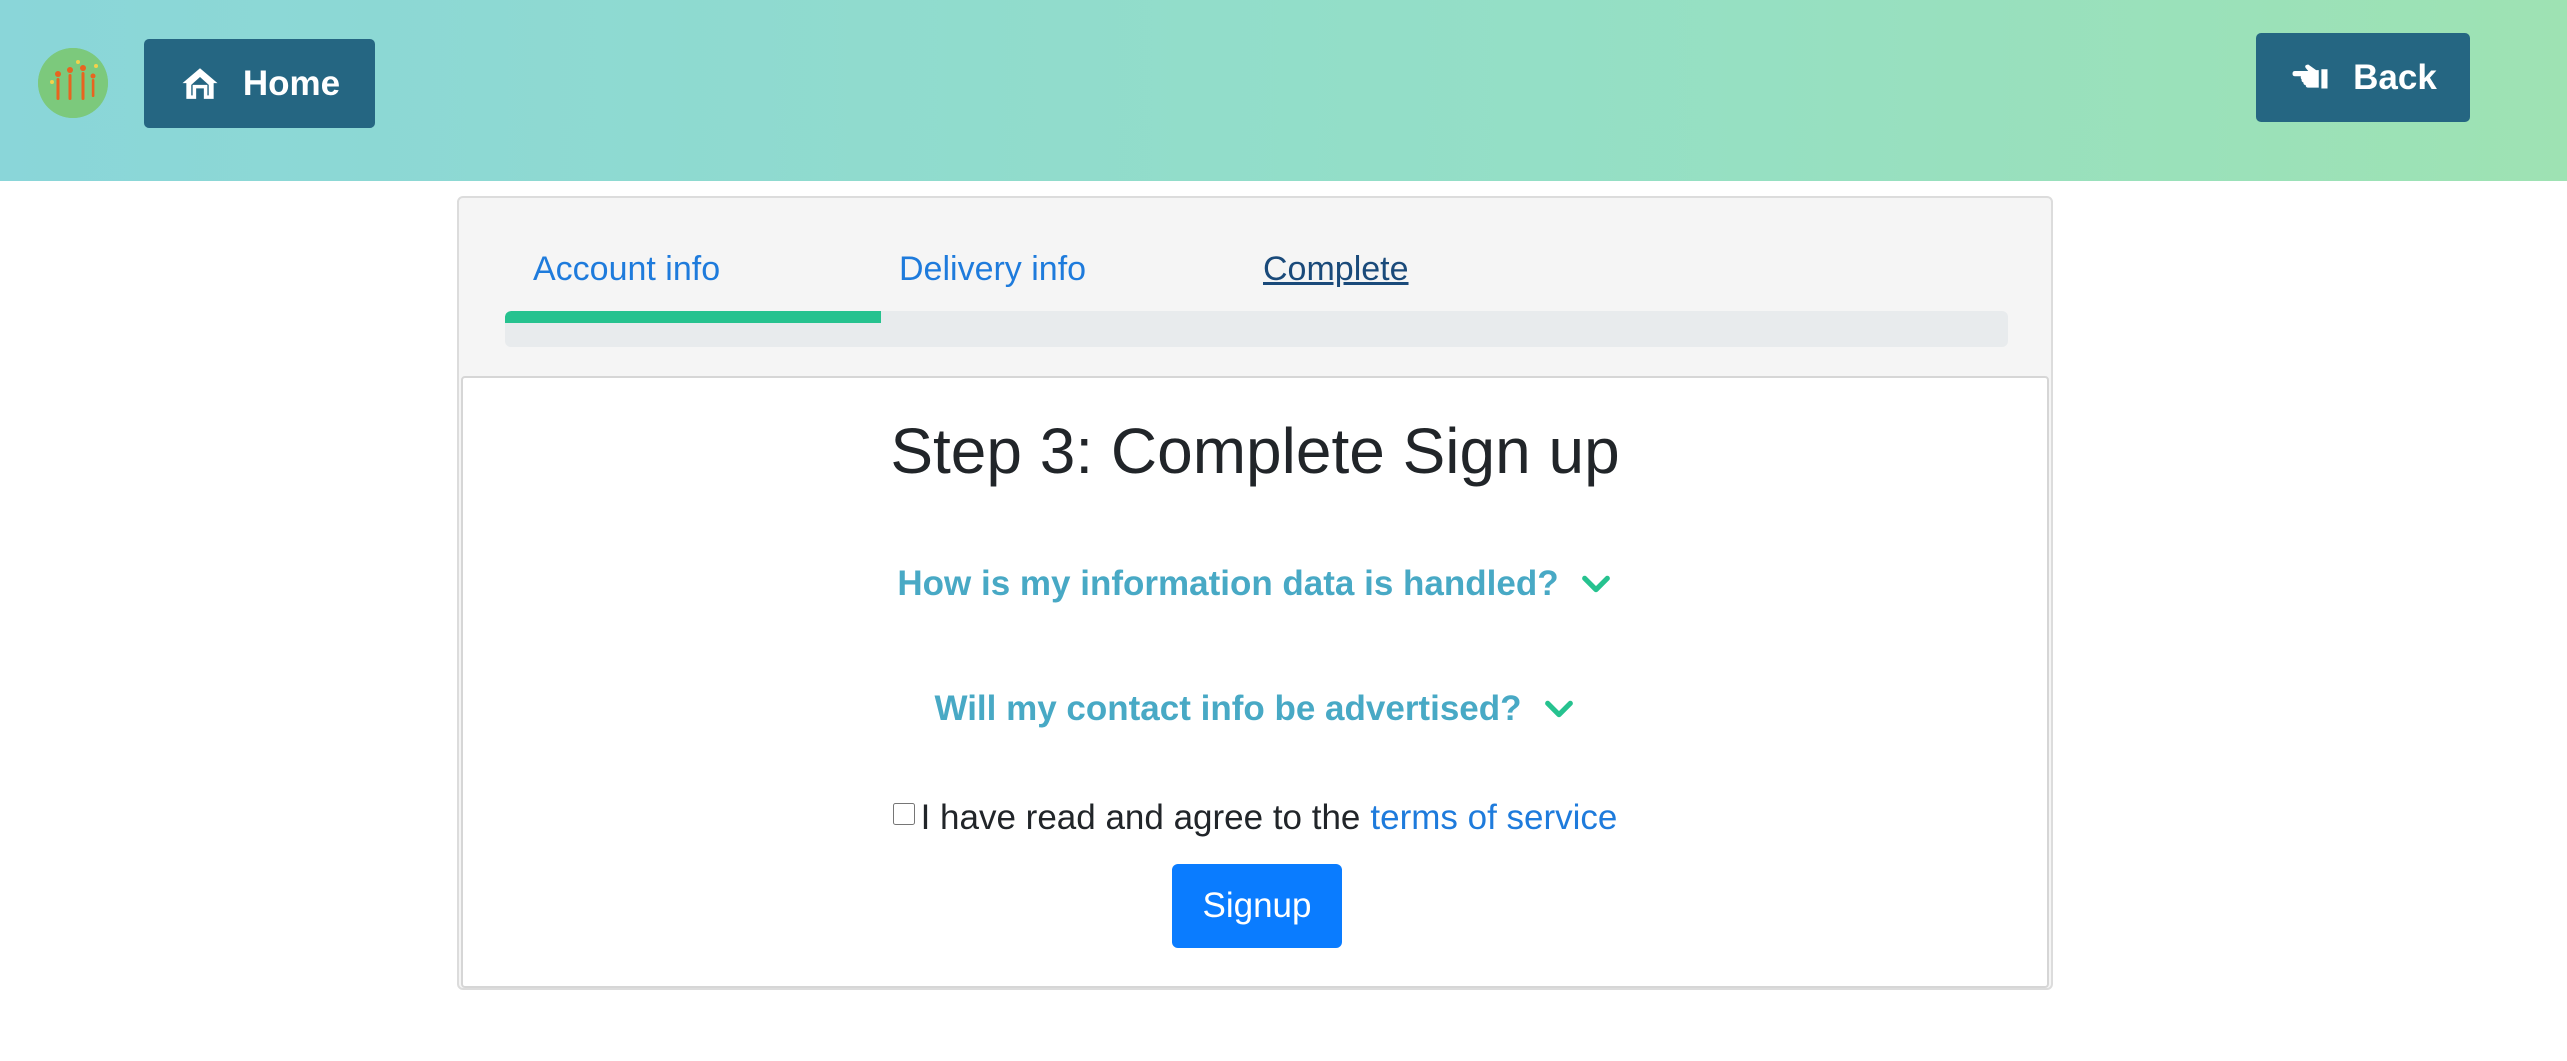 This screenshot has height=1061, width=2567. Describe the element at coordinates (626, 269) in the screenshot. I see `step-account-info: Account info` at that location.